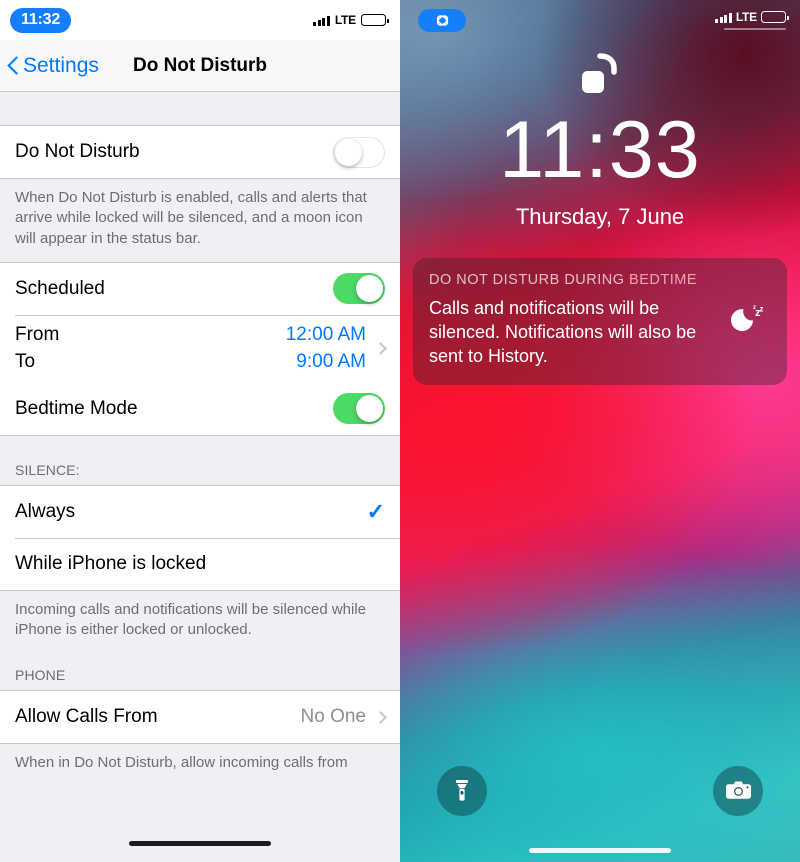  What do you see at coordinates (375, 20) in the screenshot?
I see `battery-icon` at bounding box center [375, 20].